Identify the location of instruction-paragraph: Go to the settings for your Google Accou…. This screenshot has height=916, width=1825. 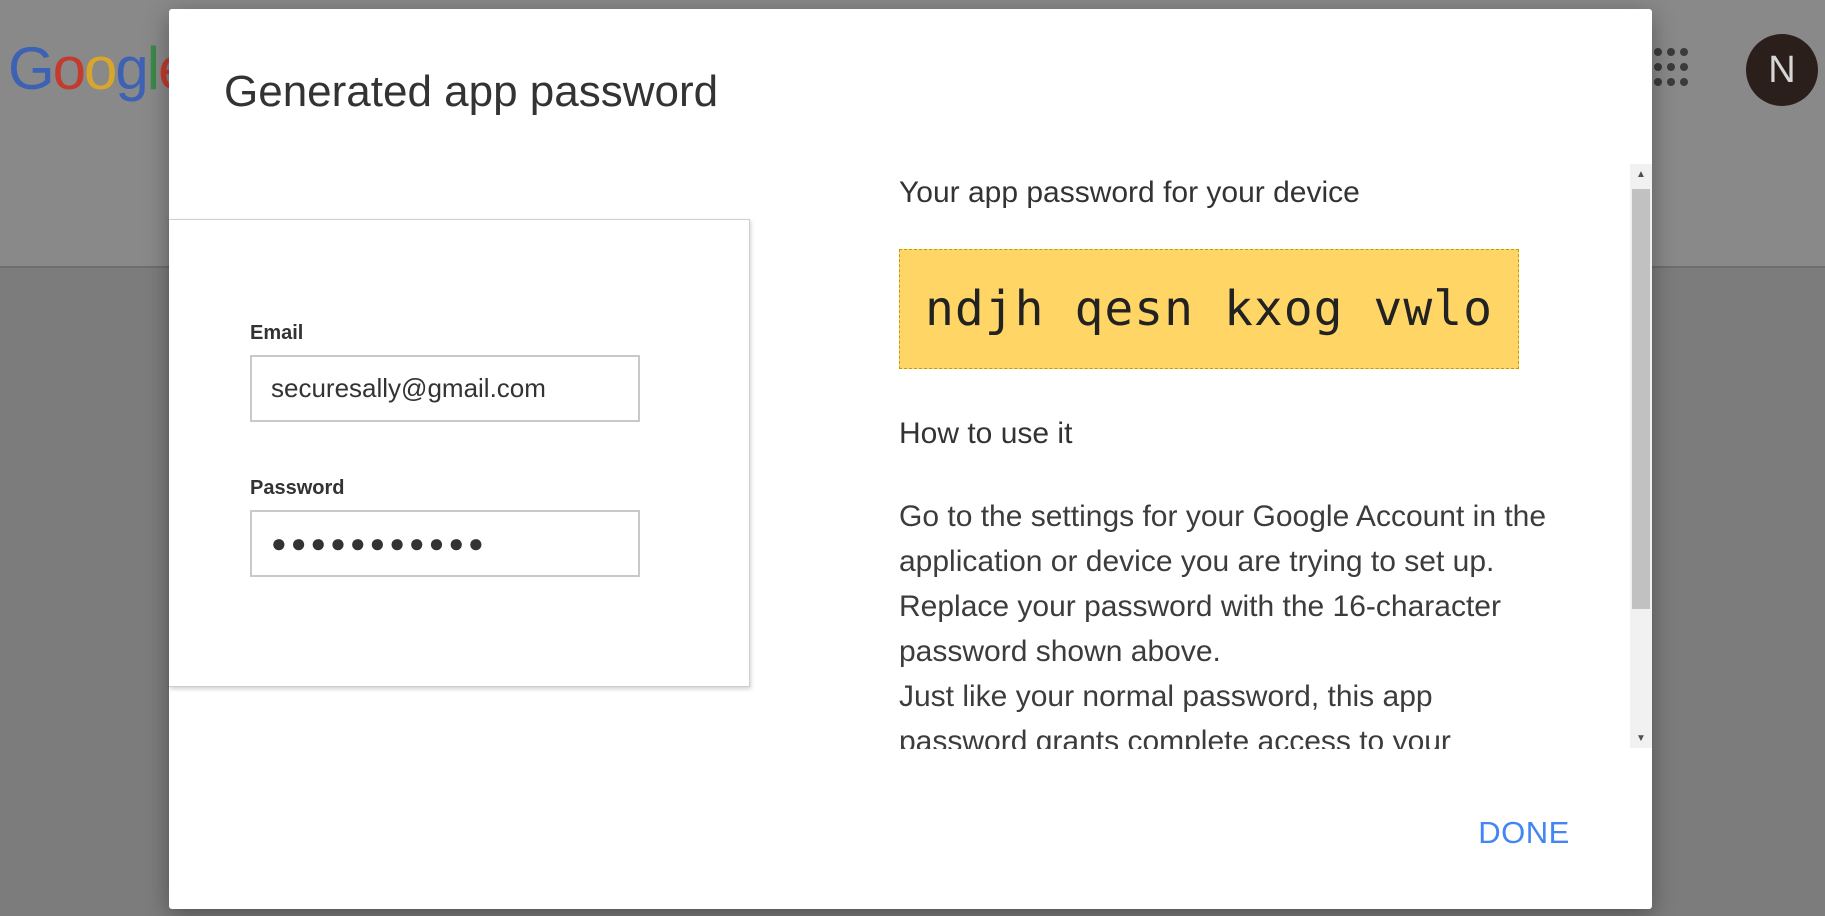
(1223, 584).